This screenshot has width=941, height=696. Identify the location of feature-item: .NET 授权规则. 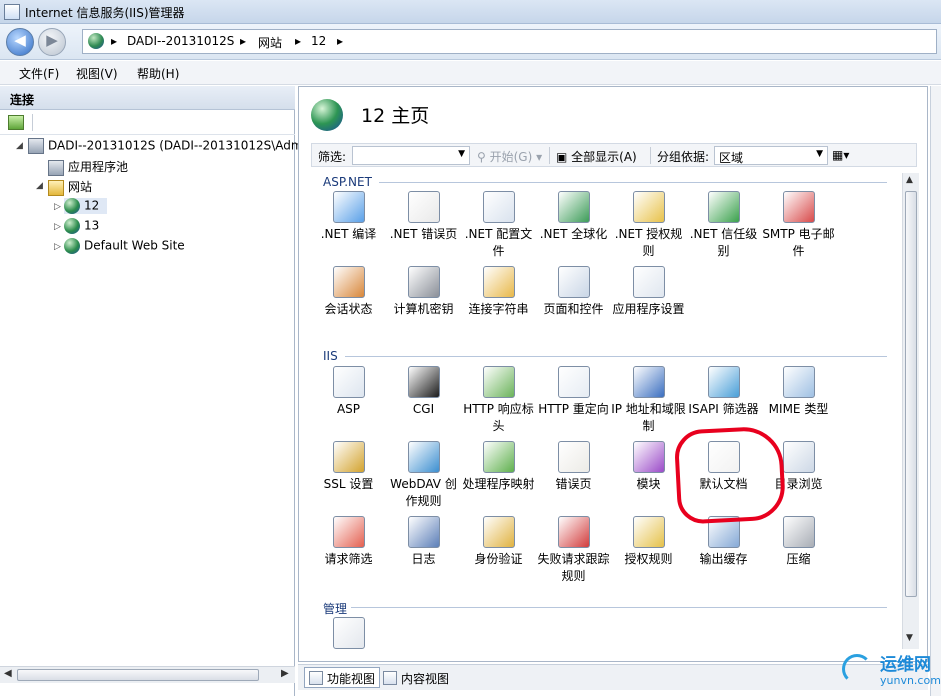
(648, 225).